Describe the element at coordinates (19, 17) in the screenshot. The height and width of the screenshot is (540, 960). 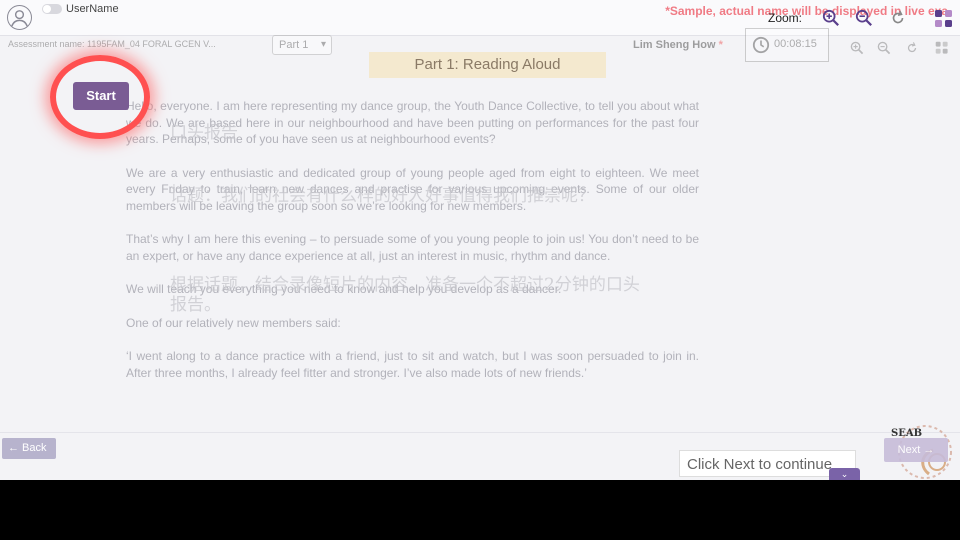
I see `user-avatar-icon` at that location.